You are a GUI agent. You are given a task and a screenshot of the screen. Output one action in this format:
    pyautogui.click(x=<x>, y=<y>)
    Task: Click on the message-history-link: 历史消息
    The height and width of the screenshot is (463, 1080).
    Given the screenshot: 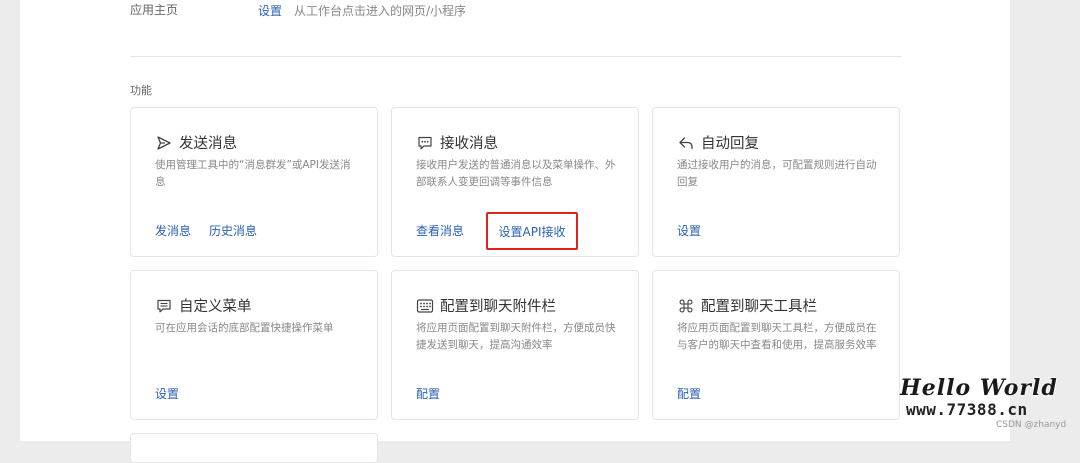 What is the action you would take?
    pyautogui.click(x=233, y=230)
    